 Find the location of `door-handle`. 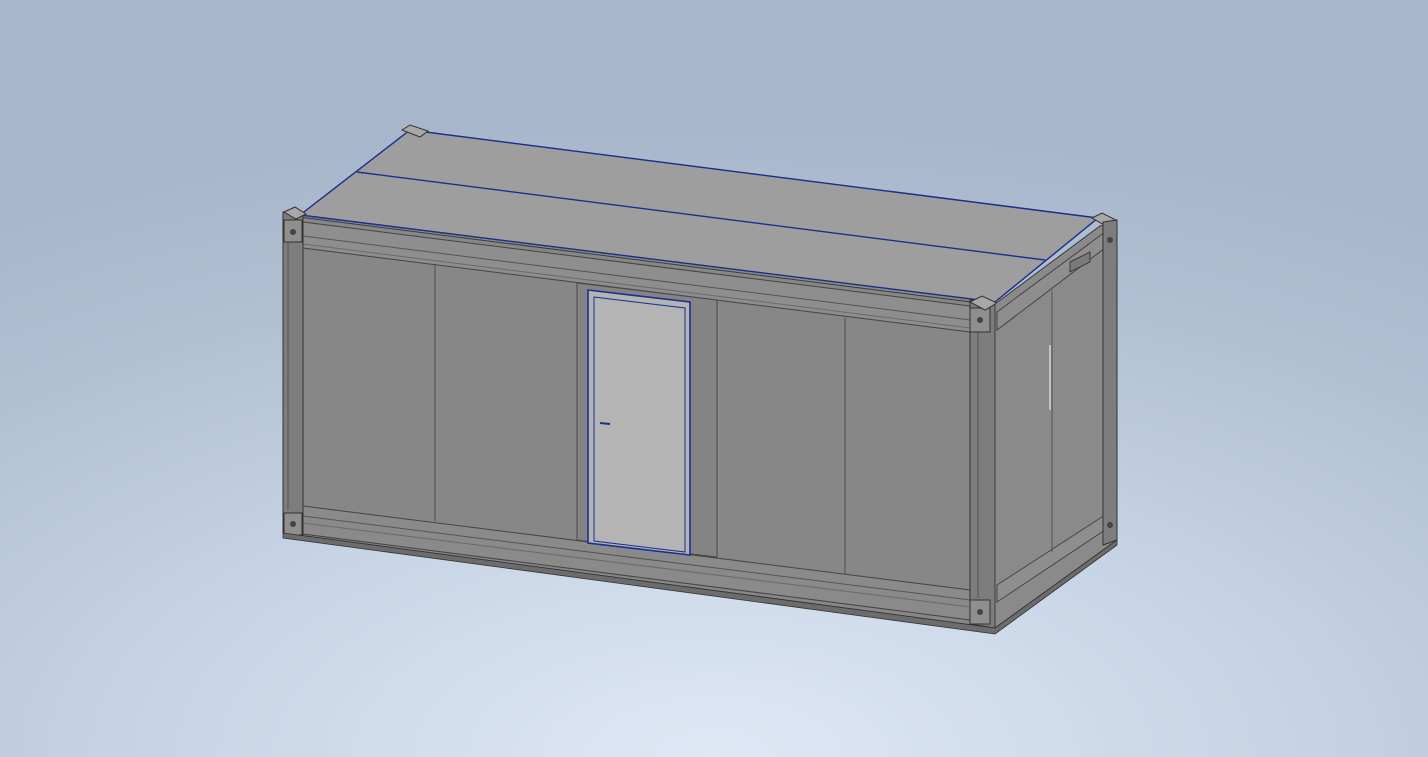

door-handle is located at coordinates (605, 423).